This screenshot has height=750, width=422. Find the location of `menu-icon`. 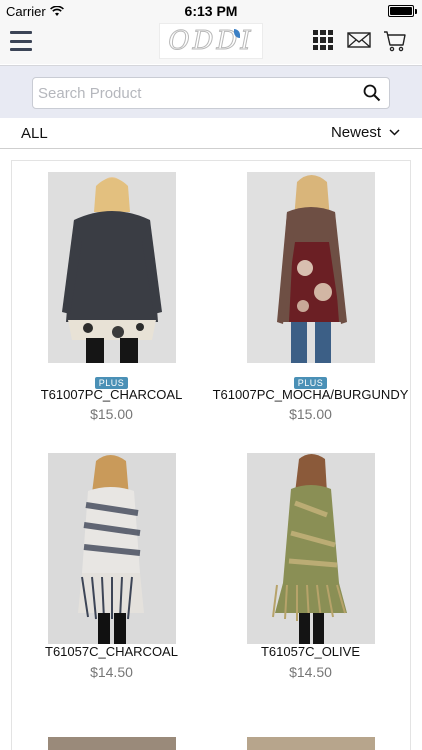

menu-icon is located at coordinates (21, 41).